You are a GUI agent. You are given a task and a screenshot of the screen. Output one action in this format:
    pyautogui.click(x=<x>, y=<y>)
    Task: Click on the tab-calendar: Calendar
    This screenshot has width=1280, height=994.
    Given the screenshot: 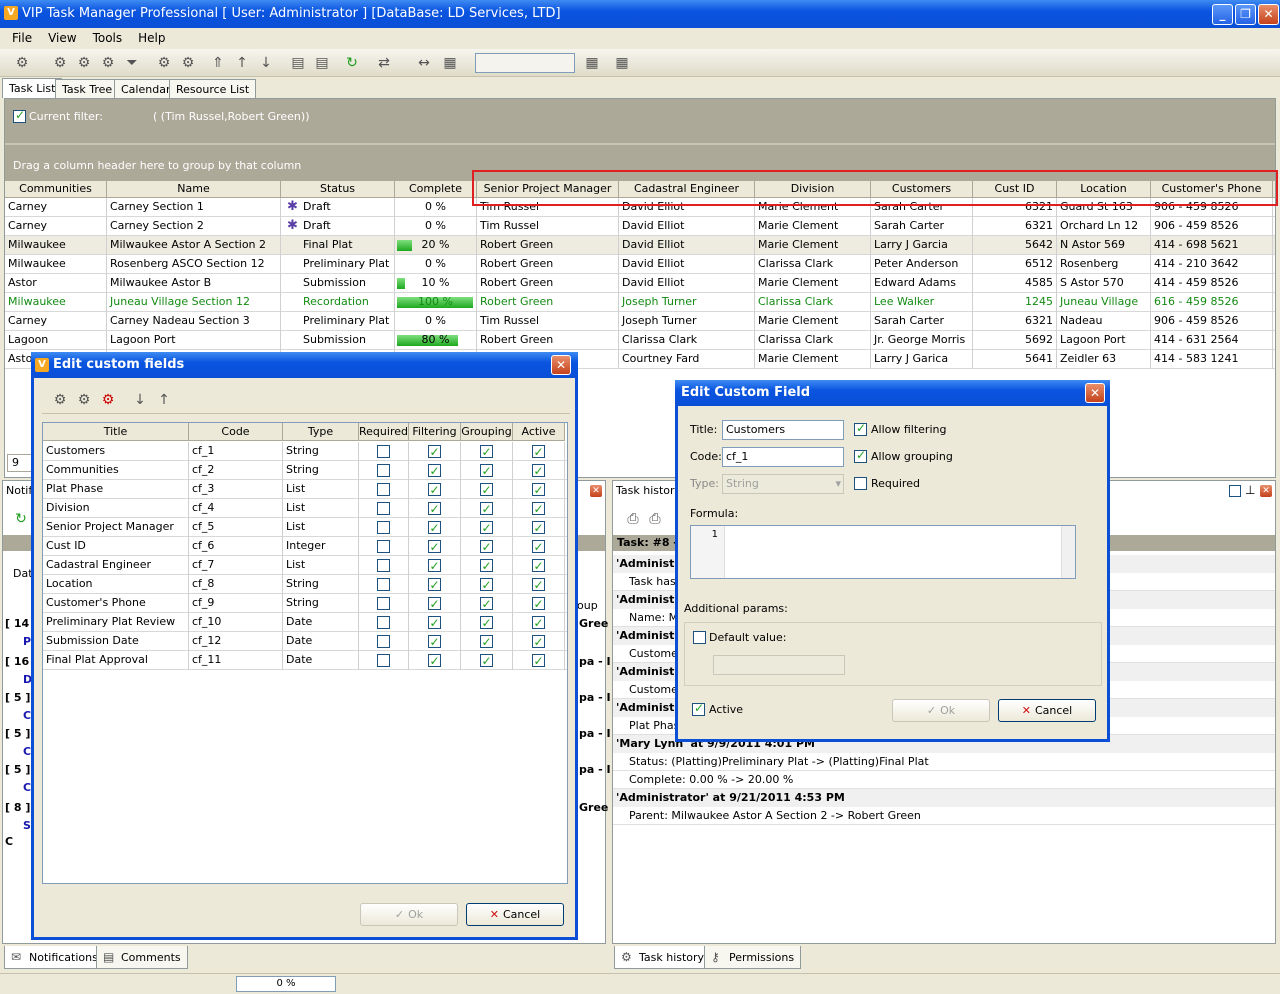 What is the action you would take?
    pyautogui.click(x=146, y=88)
    